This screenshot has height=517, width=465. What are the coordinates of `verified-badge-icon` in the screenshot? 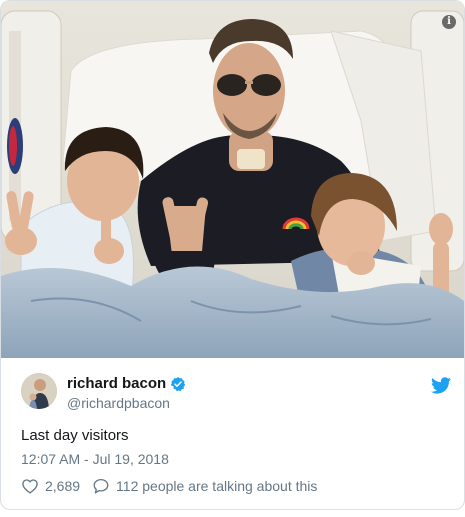 It's located at (178, 383).